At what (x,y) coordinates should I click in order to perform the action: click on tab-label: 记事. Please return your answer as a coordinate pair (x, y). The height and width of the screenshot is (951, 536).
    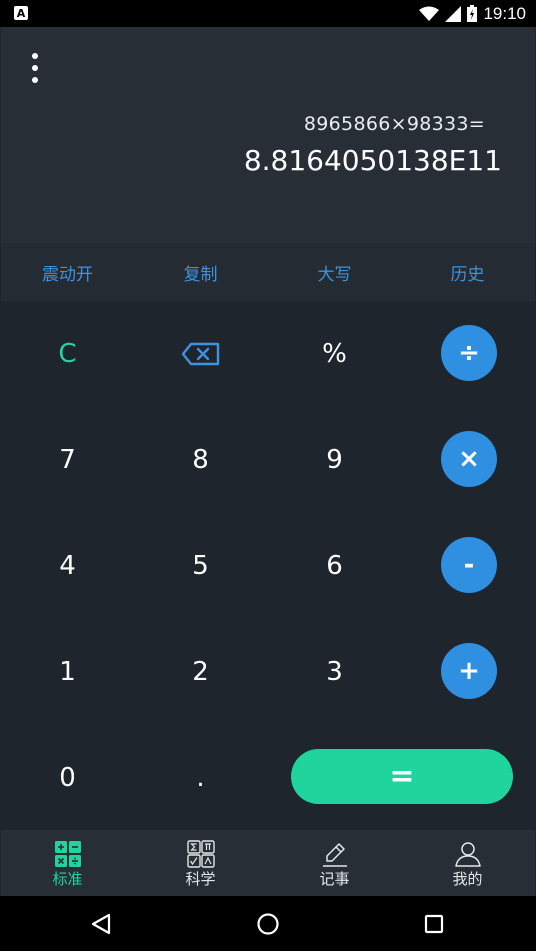
    Looking at the image, I should click on (334, 879).